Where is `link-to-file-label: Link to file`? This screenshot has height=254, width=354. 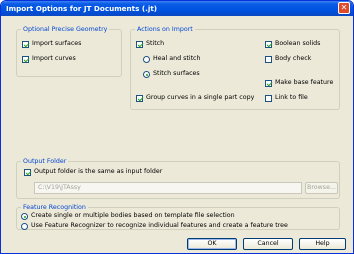
link-to-file-label: Link to file is located at coordinates (291, 98).